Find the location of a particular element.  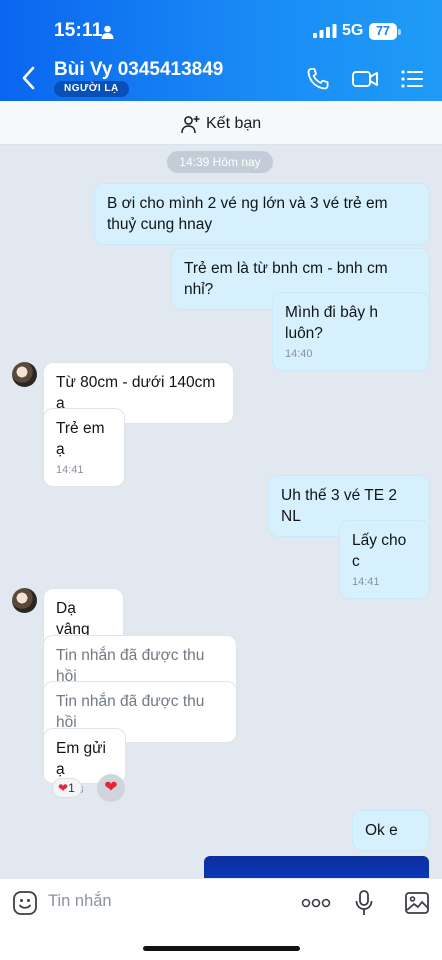

message-text: Em gửi ạ is located at coordinates (81, 759).